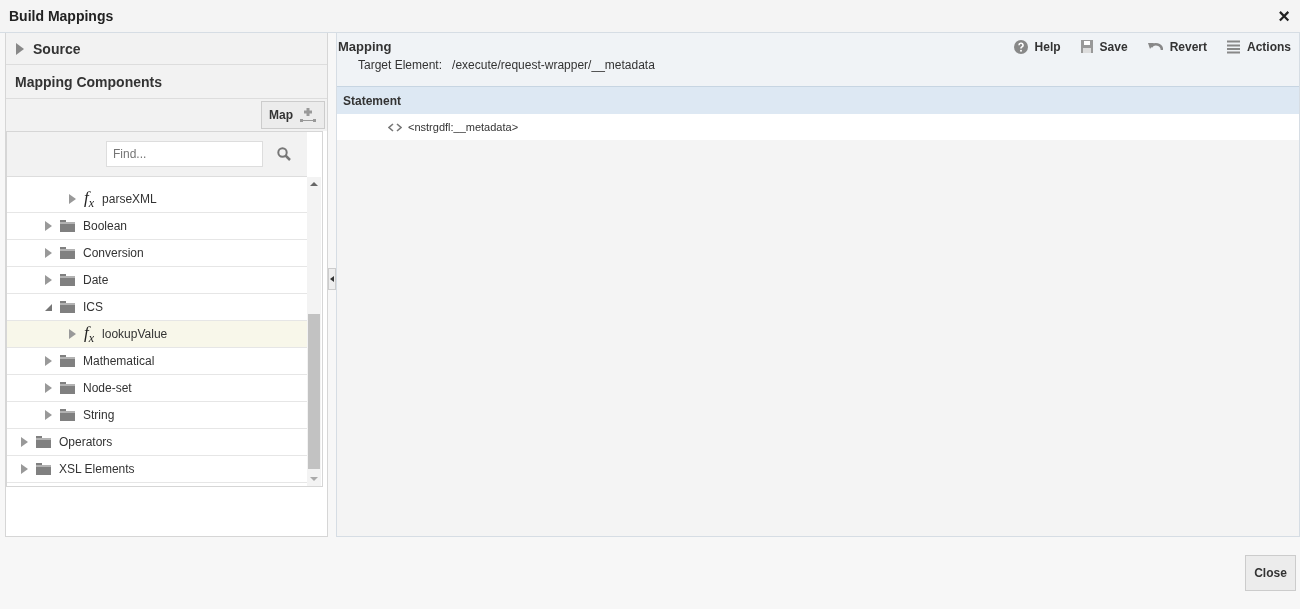 This screenshot has width=1300, height=609. What do you see at coordinates (1259, 46) in the screenshot?
I see `toolbar-button: Actions` at bounding box center [1259, 46].